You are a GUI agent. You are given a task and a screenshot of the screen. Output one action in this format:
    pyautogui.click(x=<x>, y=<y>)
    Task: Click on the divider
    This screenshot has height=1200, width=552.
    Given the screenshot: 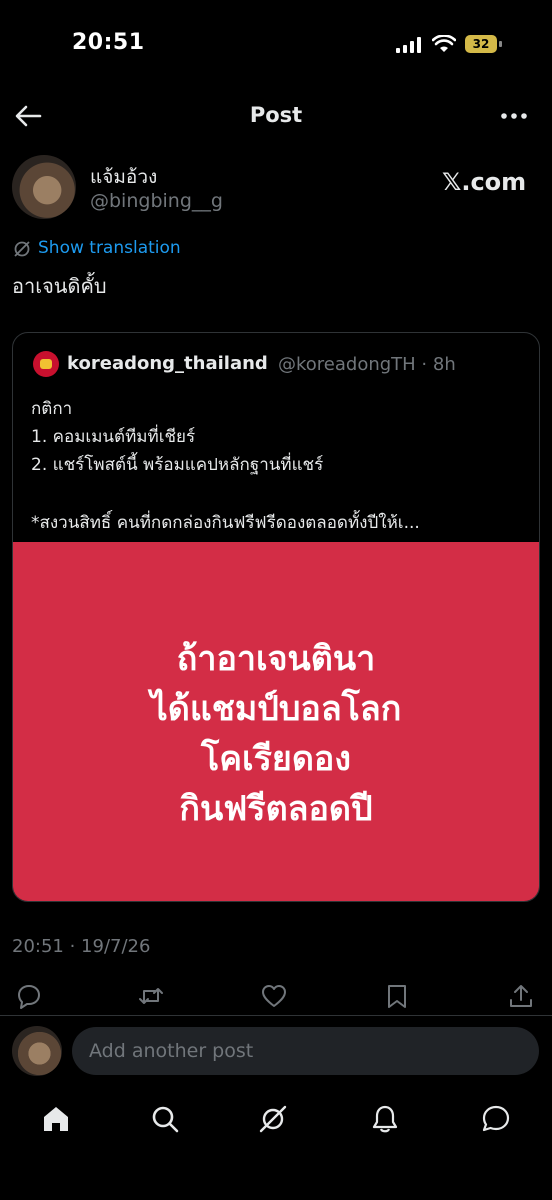 What is the action you would take?
    pyautogui.click(x=276, y=1015)
    